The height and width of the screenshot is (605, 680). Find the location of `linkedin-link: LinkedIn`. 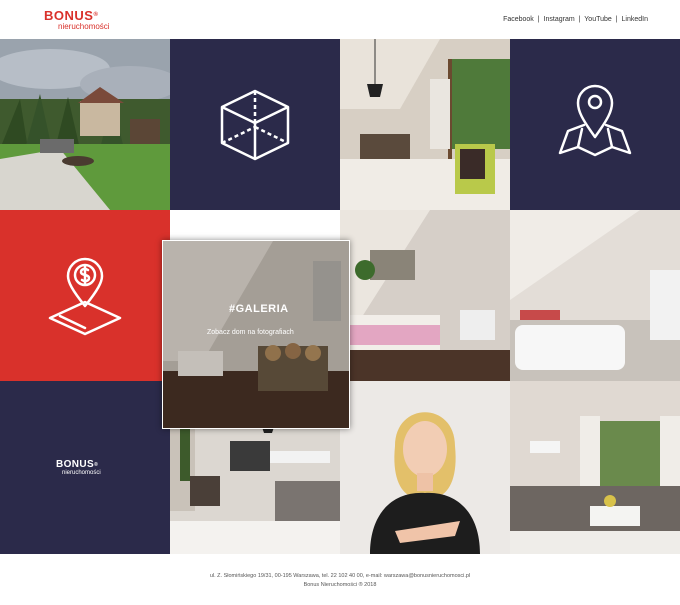

linkedin-link: LinkedIn is located at coordinates (635, 19).